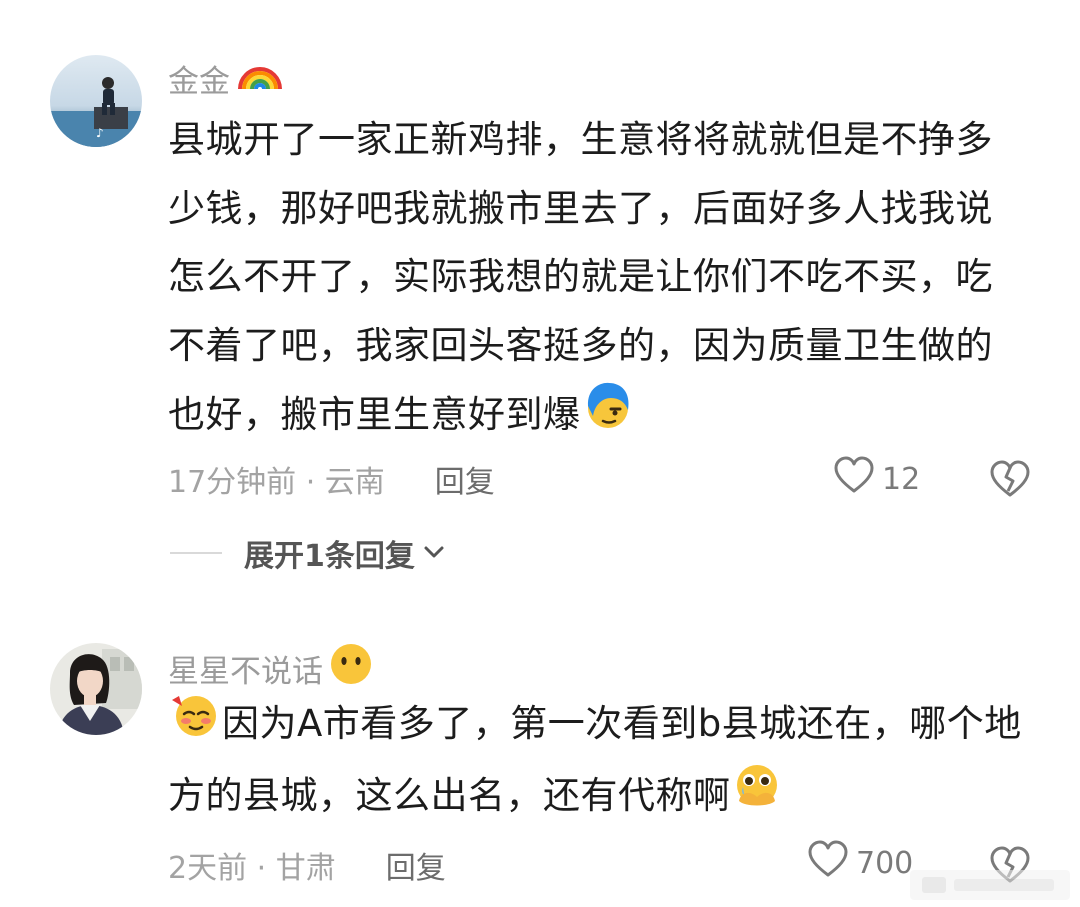  I want to click on watermark, so click(990, 878).